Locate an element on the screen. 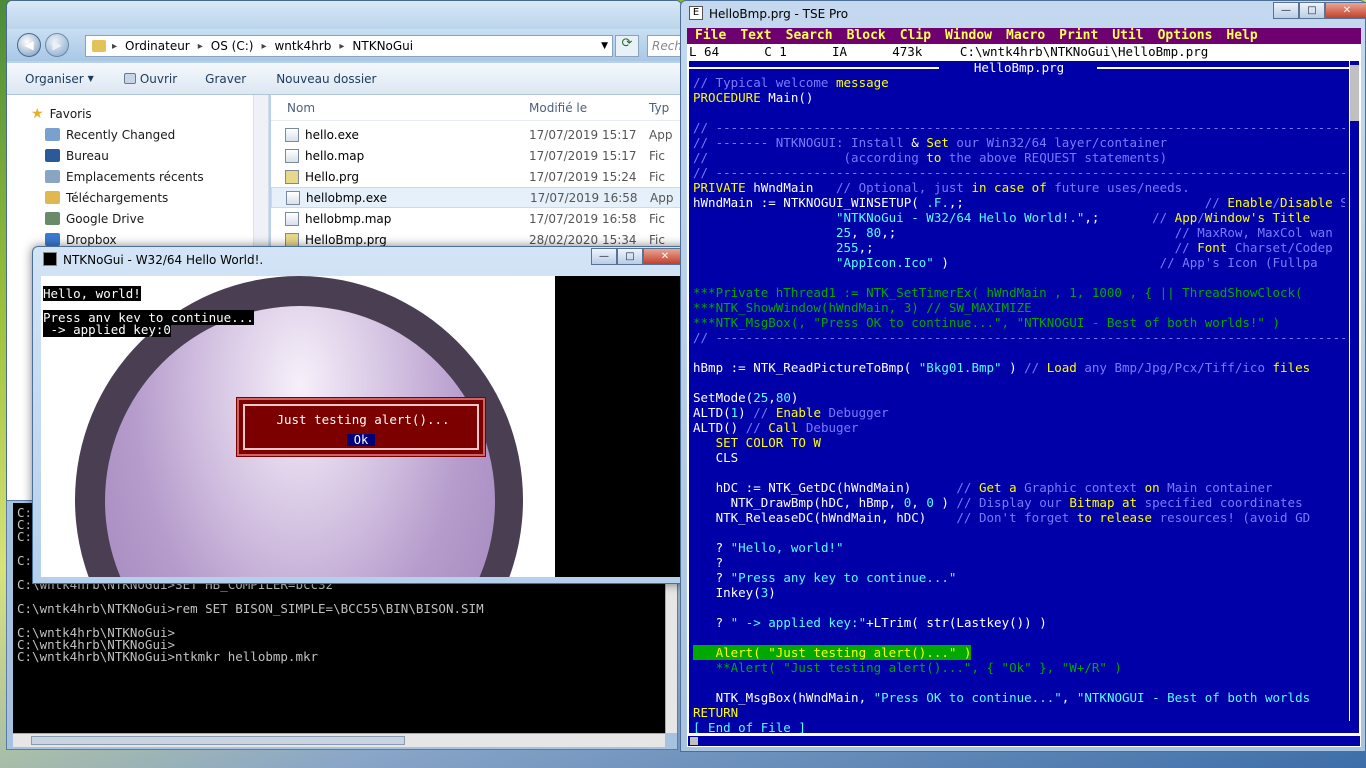  editor-file-name: HelloBmp.prg is located at coordinates (1019, 68).